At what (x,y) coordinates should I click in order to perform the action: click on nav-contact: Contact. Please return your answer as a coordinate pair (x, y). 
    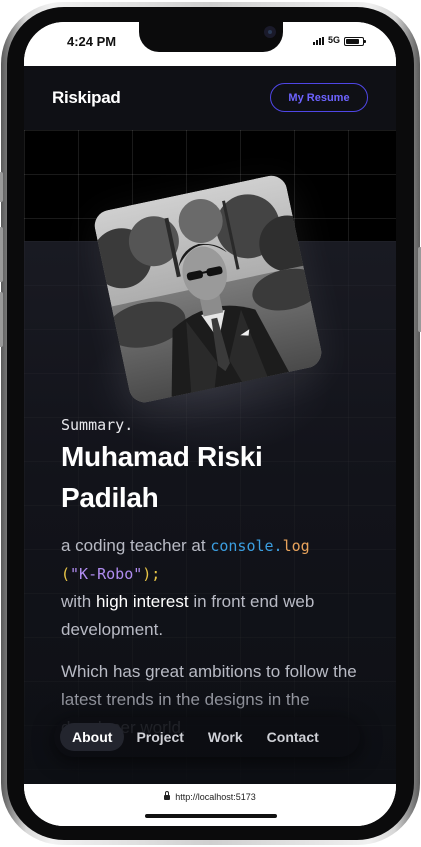
    Looking at the image, I should click on (293, 737).